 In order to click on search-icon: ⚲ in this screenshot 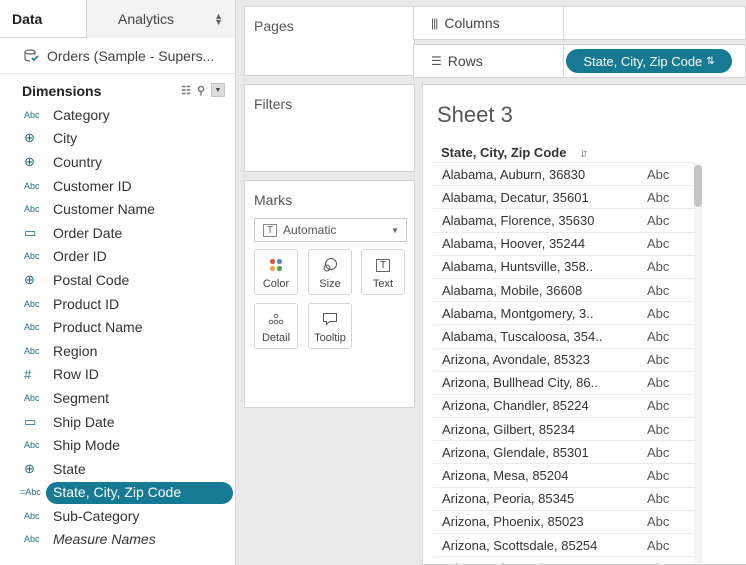, I will do `click(201, 90)`.